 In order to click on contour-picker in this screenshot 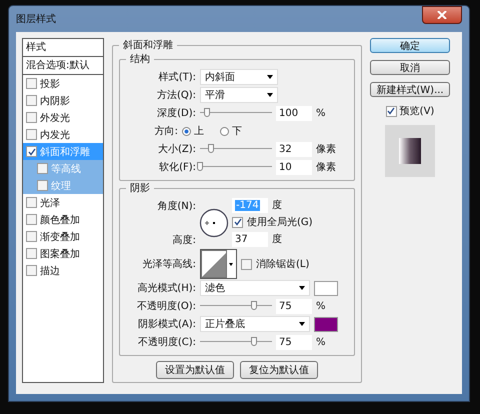, I will do `click(218, 264)`.